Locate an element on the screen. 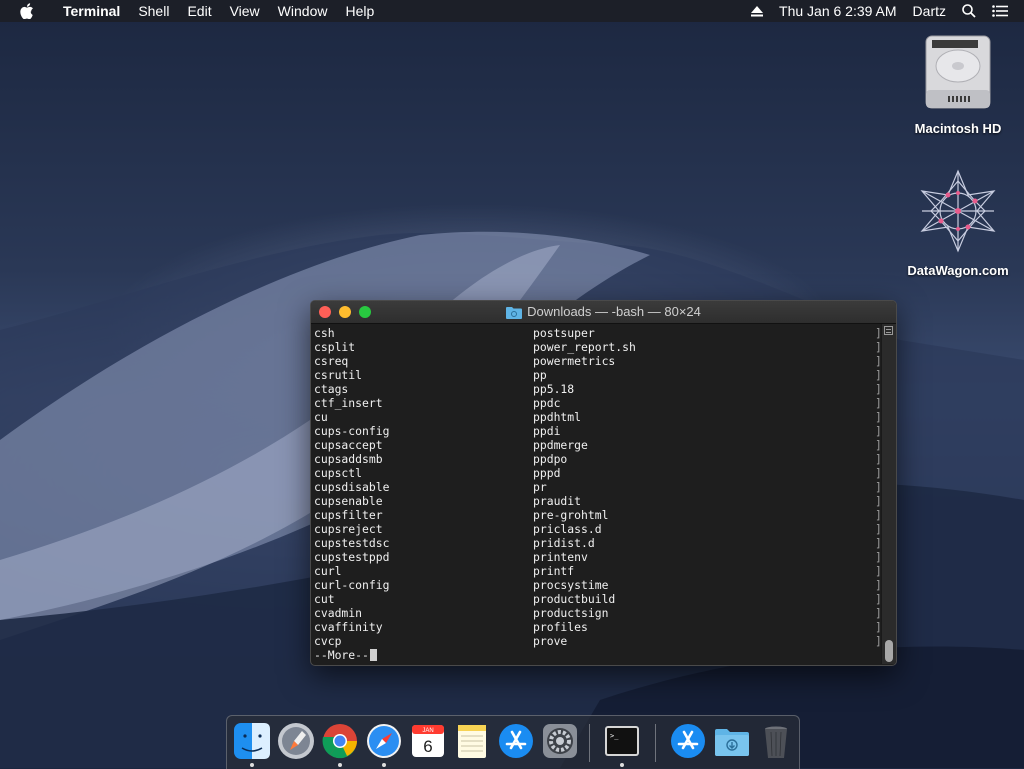 This screenshot has width=1024, height=769. notification-center-icon is located at coordinates (1000, 11).